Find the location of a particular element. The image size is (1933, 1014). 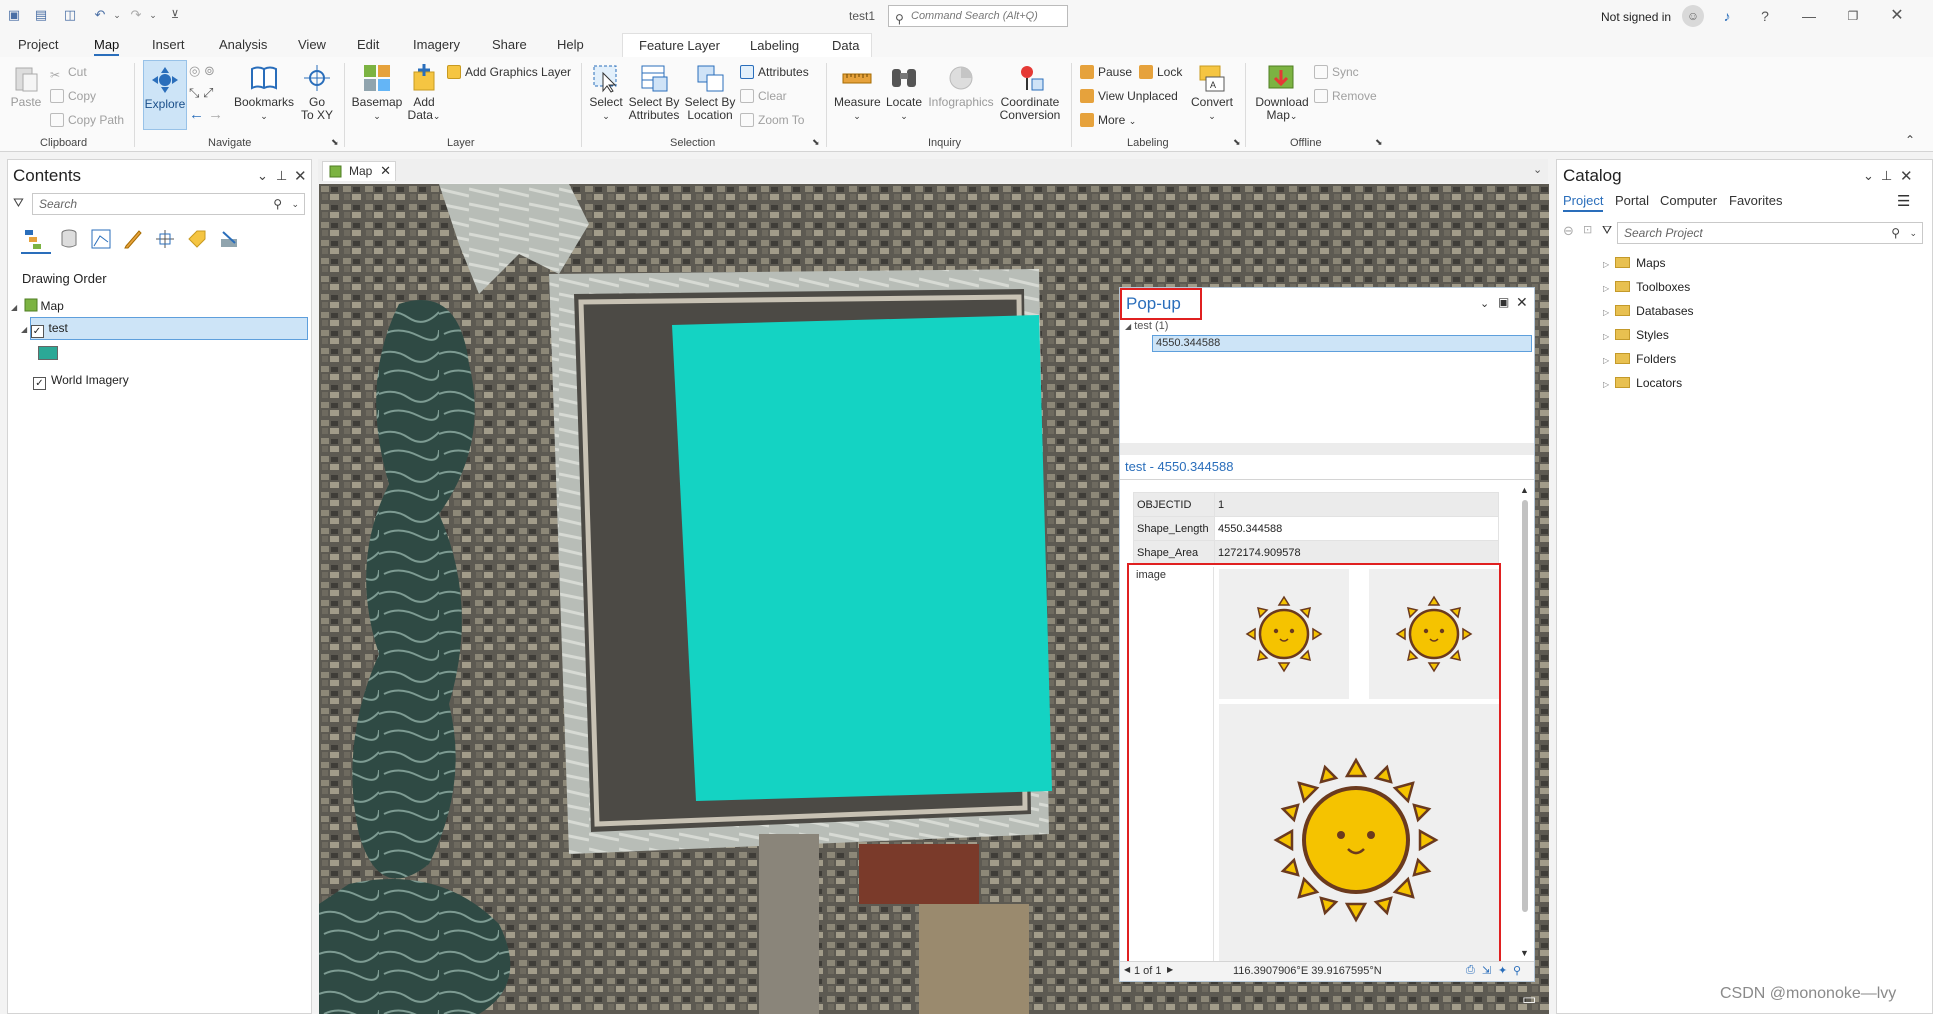

tab-labeling: Labeling is located at coordinates (774, 45).